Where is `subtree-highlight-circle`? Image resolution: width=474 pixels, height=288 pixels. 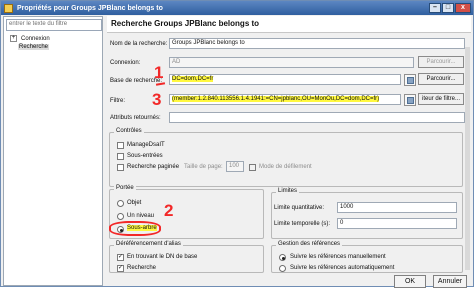
subtree-highlight-circle is located at coordinates (135, 228).